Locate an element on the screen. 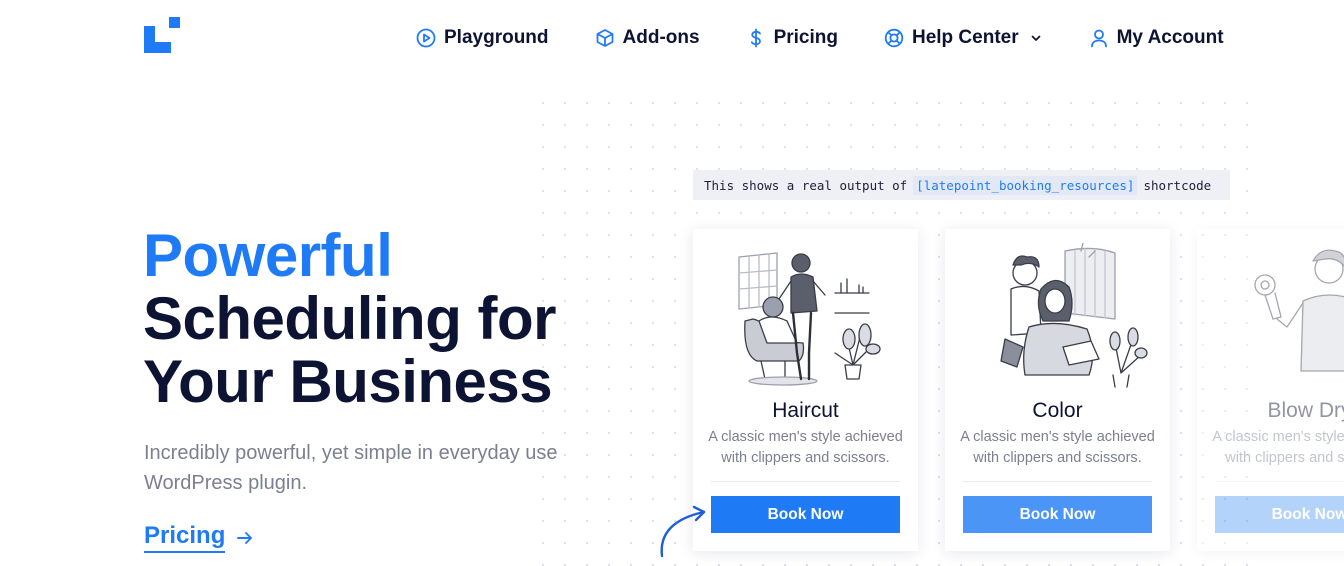  nav-help-center: Help Center is located at coordinates (963, 38).